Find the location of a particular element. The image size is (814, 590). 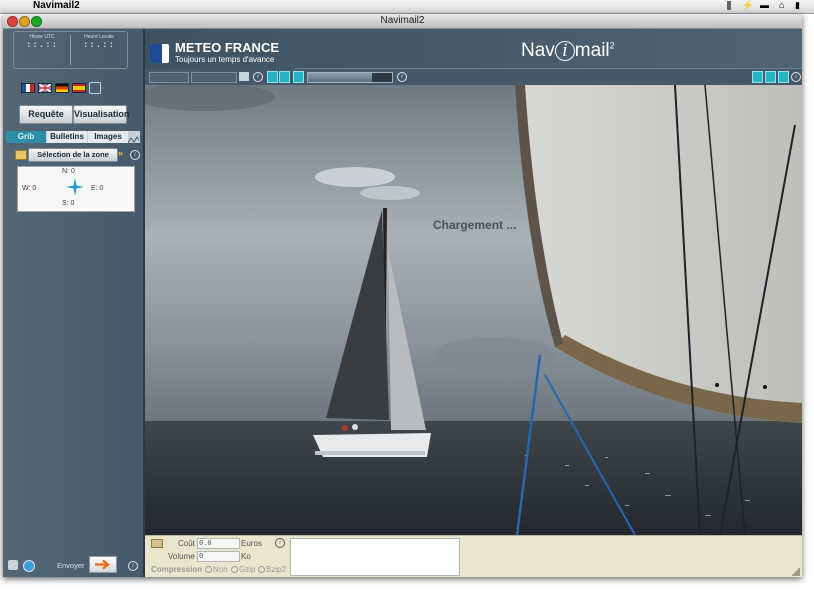

message-area is located at coordinates (375, 557).